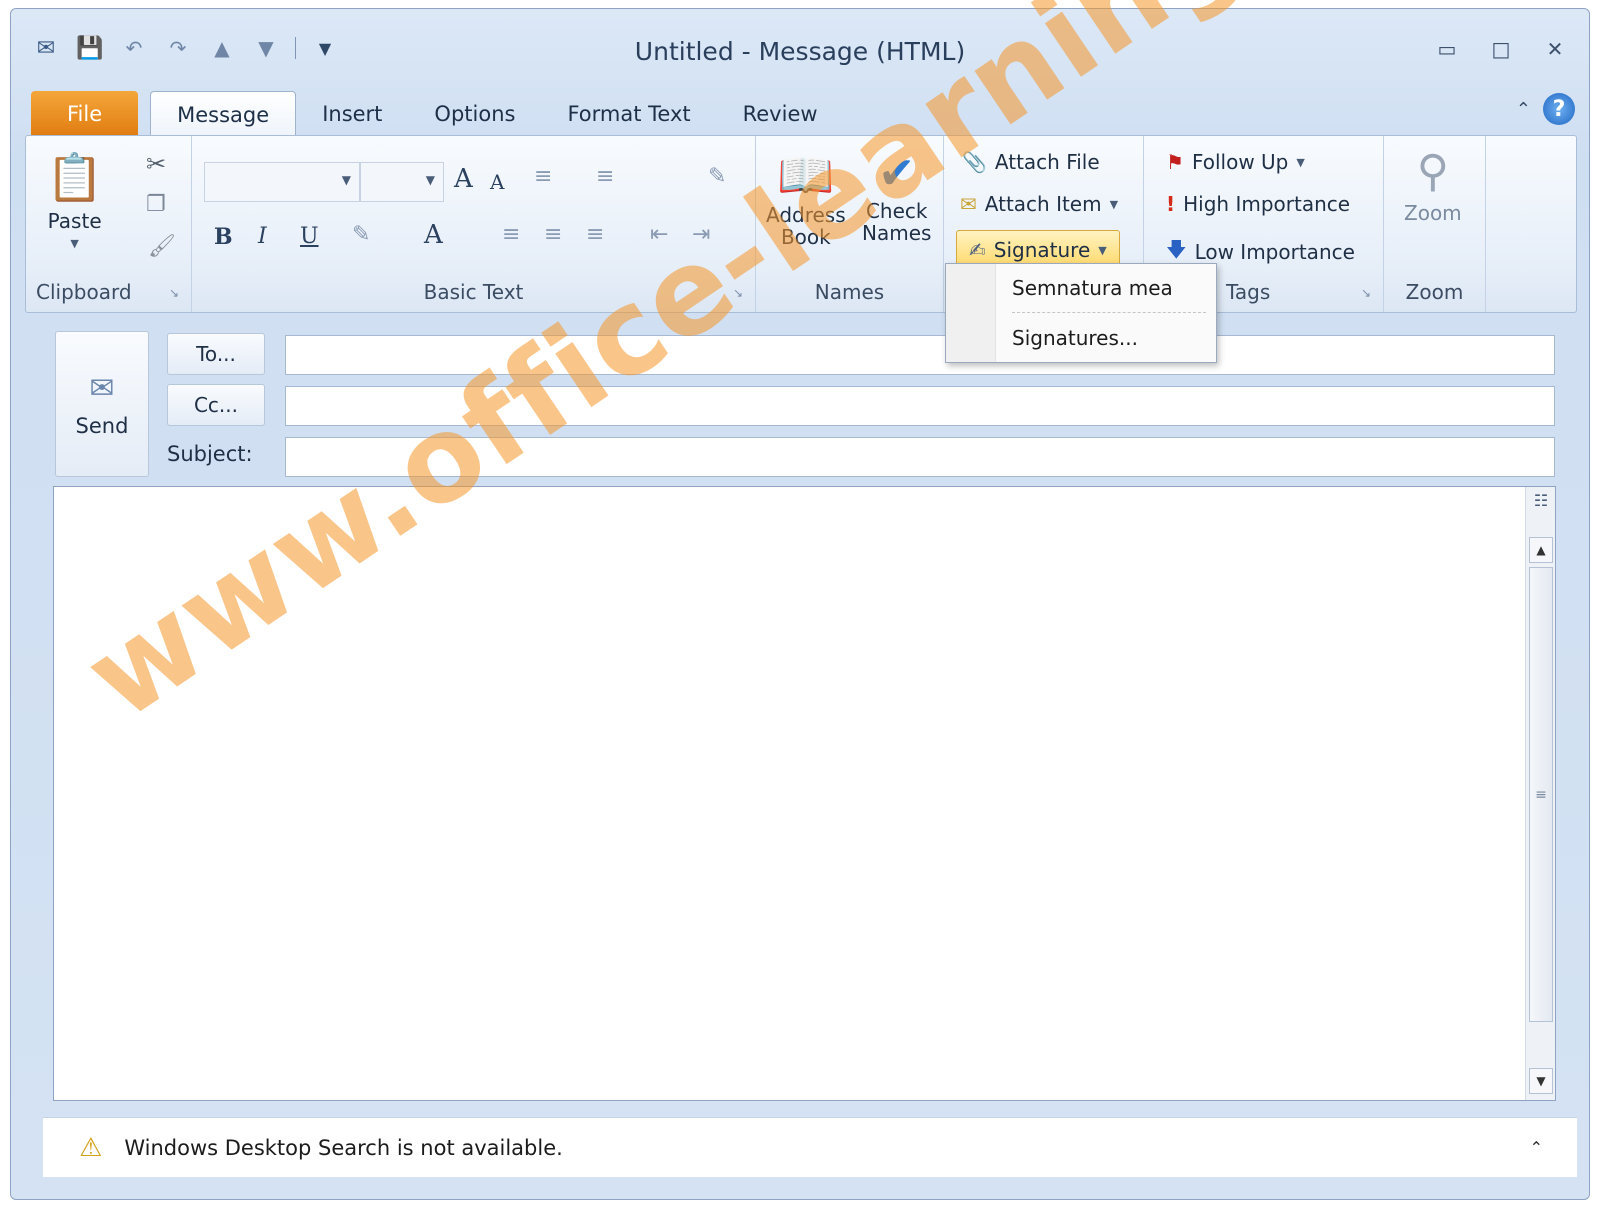 The height and width of the screenshot is (1206, 1599). I want to click on clipboard-launcher-icon: ↘, so click(174, 293).